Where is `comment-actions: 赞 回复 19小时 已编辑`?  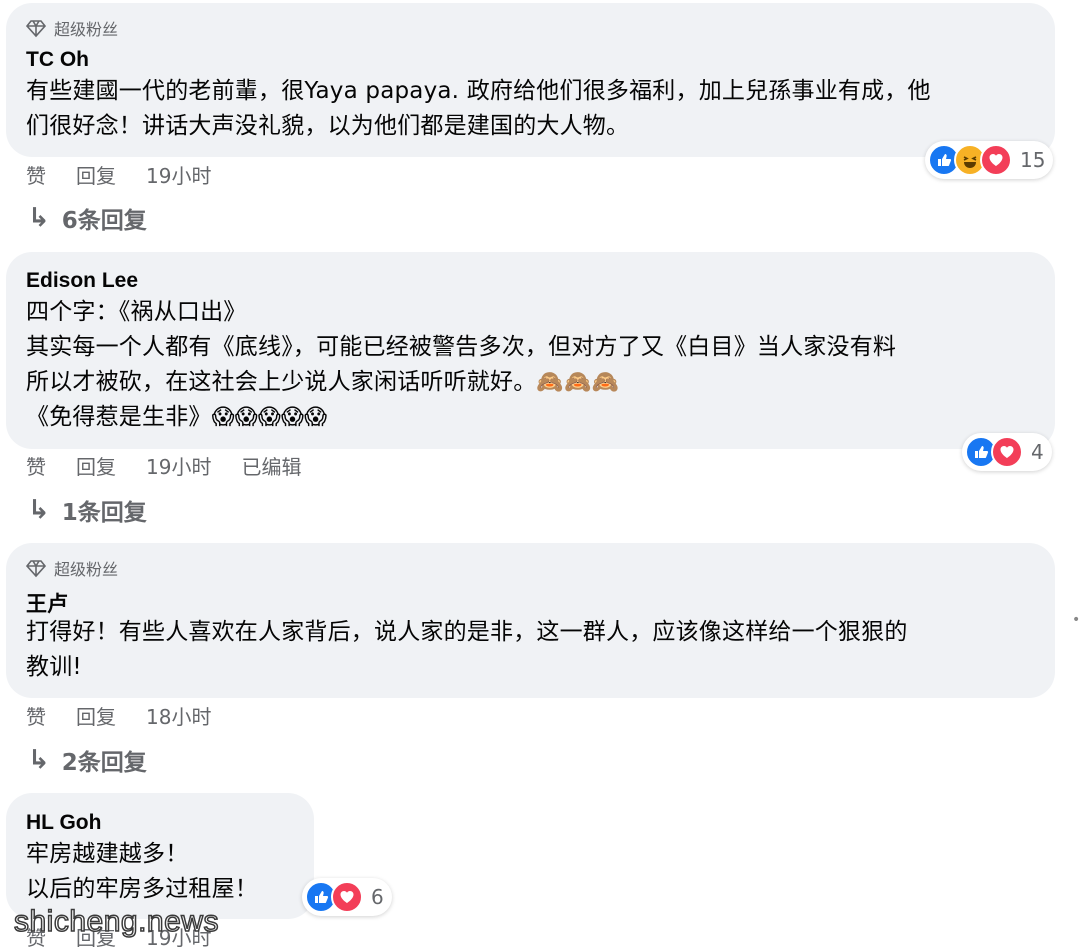
comment-actions: 赞 回复 19小时 已编辑 is located at coordinates (178, 465).